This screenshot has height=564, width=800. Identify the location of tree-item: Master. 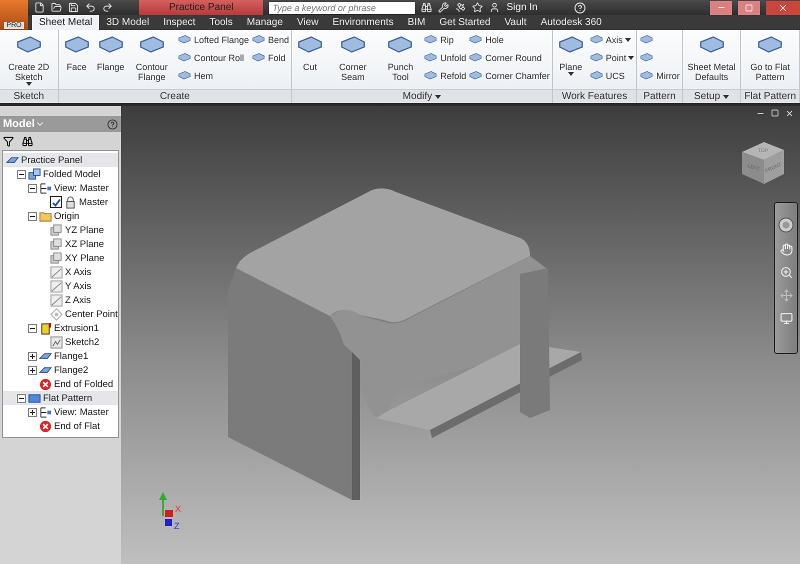
(60, 202).